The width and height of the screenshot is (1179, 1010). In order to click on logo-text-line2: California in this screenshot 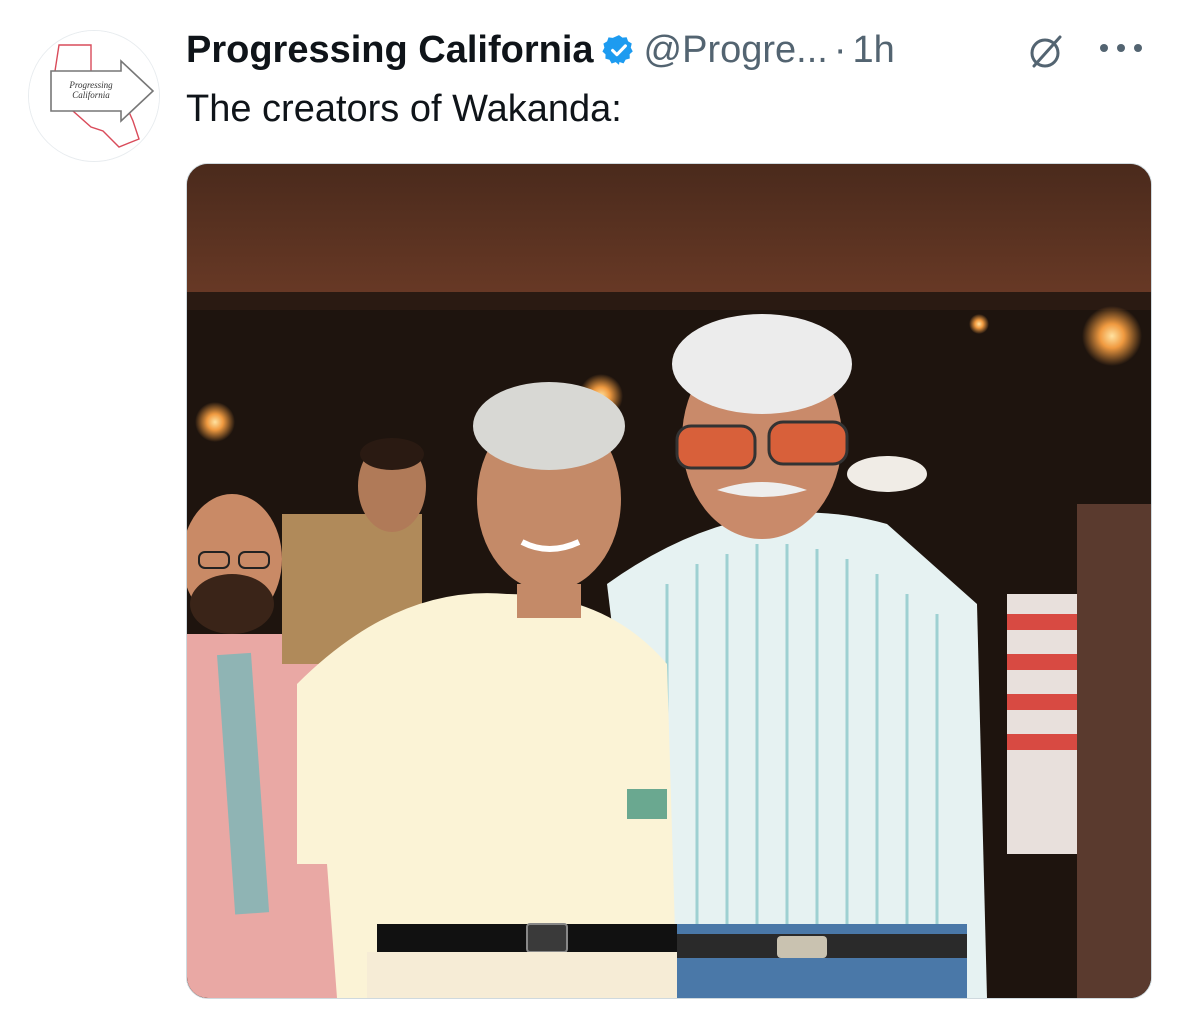, I will do `click(91, 95)`.